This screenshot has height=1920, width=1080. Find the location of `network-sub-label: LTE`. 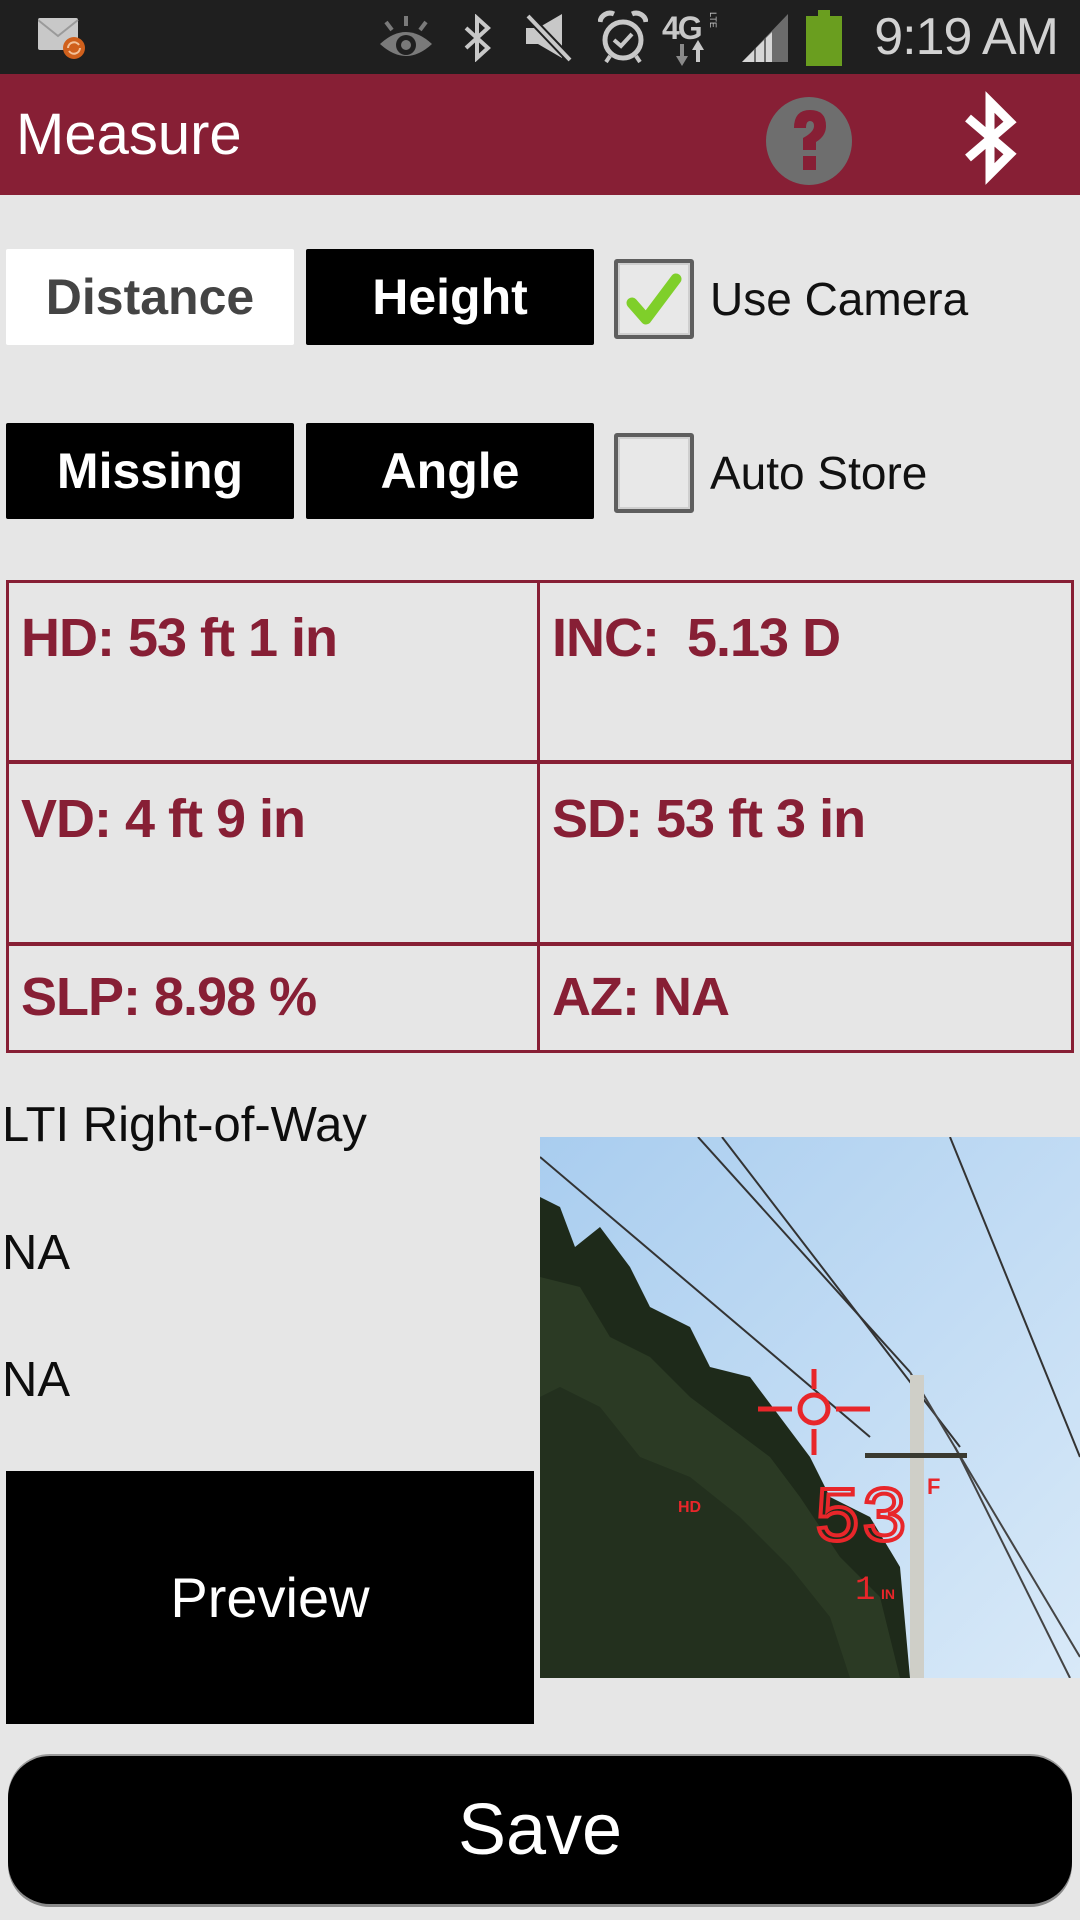

network-sub-label: LTE is located at coordinates (713, 20).